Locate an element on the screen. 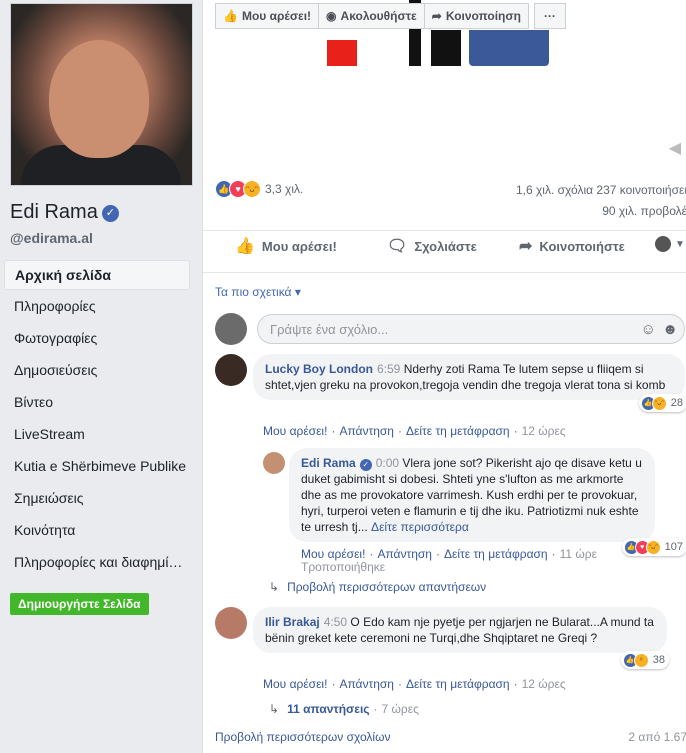 This screenshot has width=686, height=753. nav-item-notes: Σημειώσεις is located at coordinates (97, 498).